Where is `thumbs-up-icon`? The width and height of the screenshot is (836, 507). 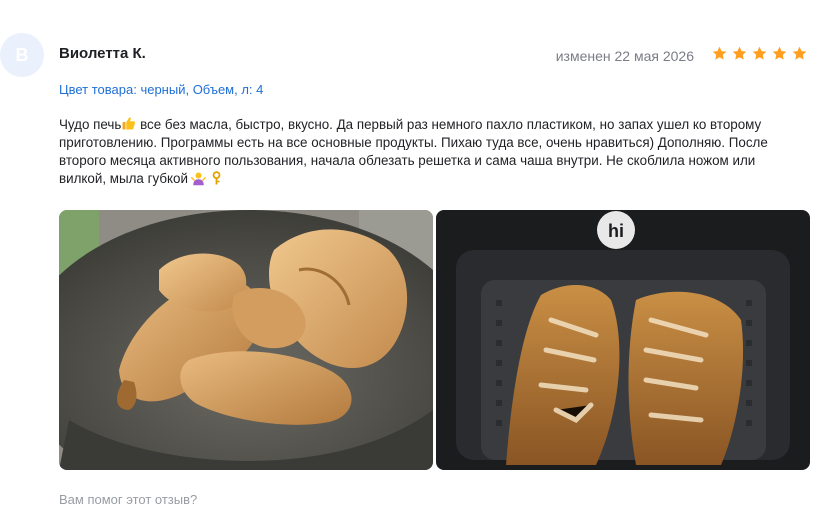 thumbs-up-icon is located at coordinates (129, 123).